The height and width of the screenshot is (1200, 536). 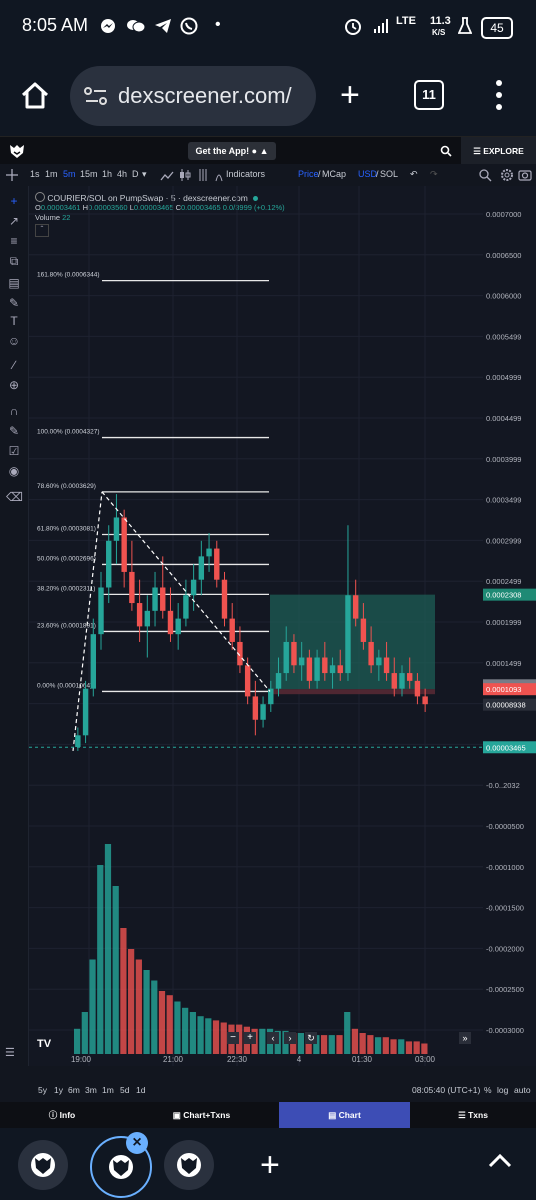 I want to click on zoom-in-button: +, so click(x=250, y=1038).